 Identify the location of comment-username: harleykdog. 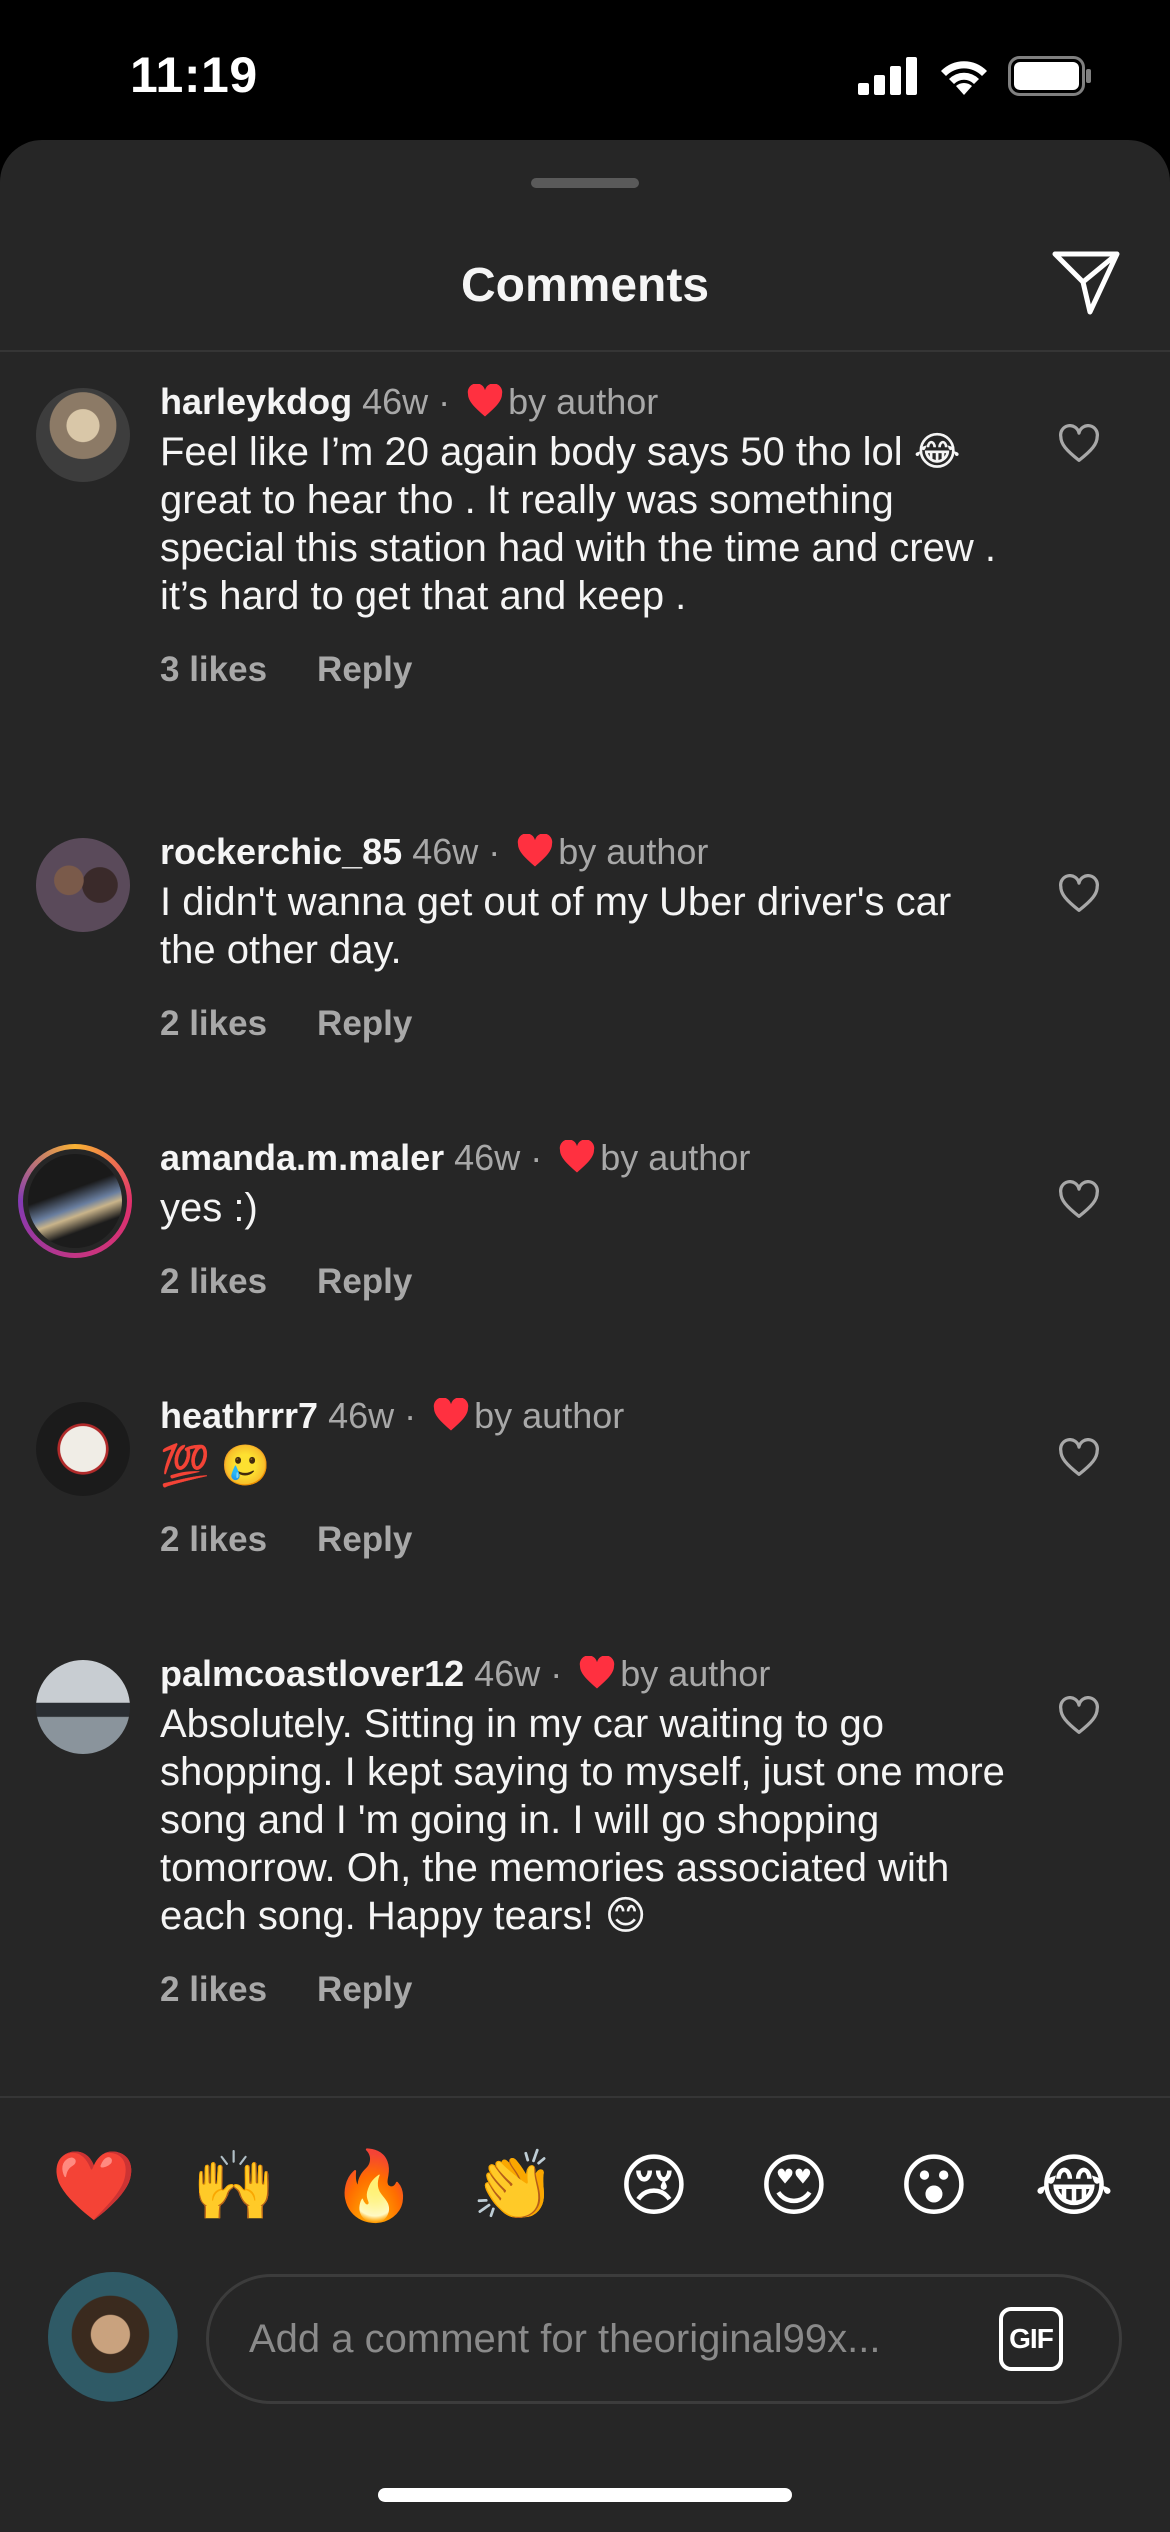
(256, 401).